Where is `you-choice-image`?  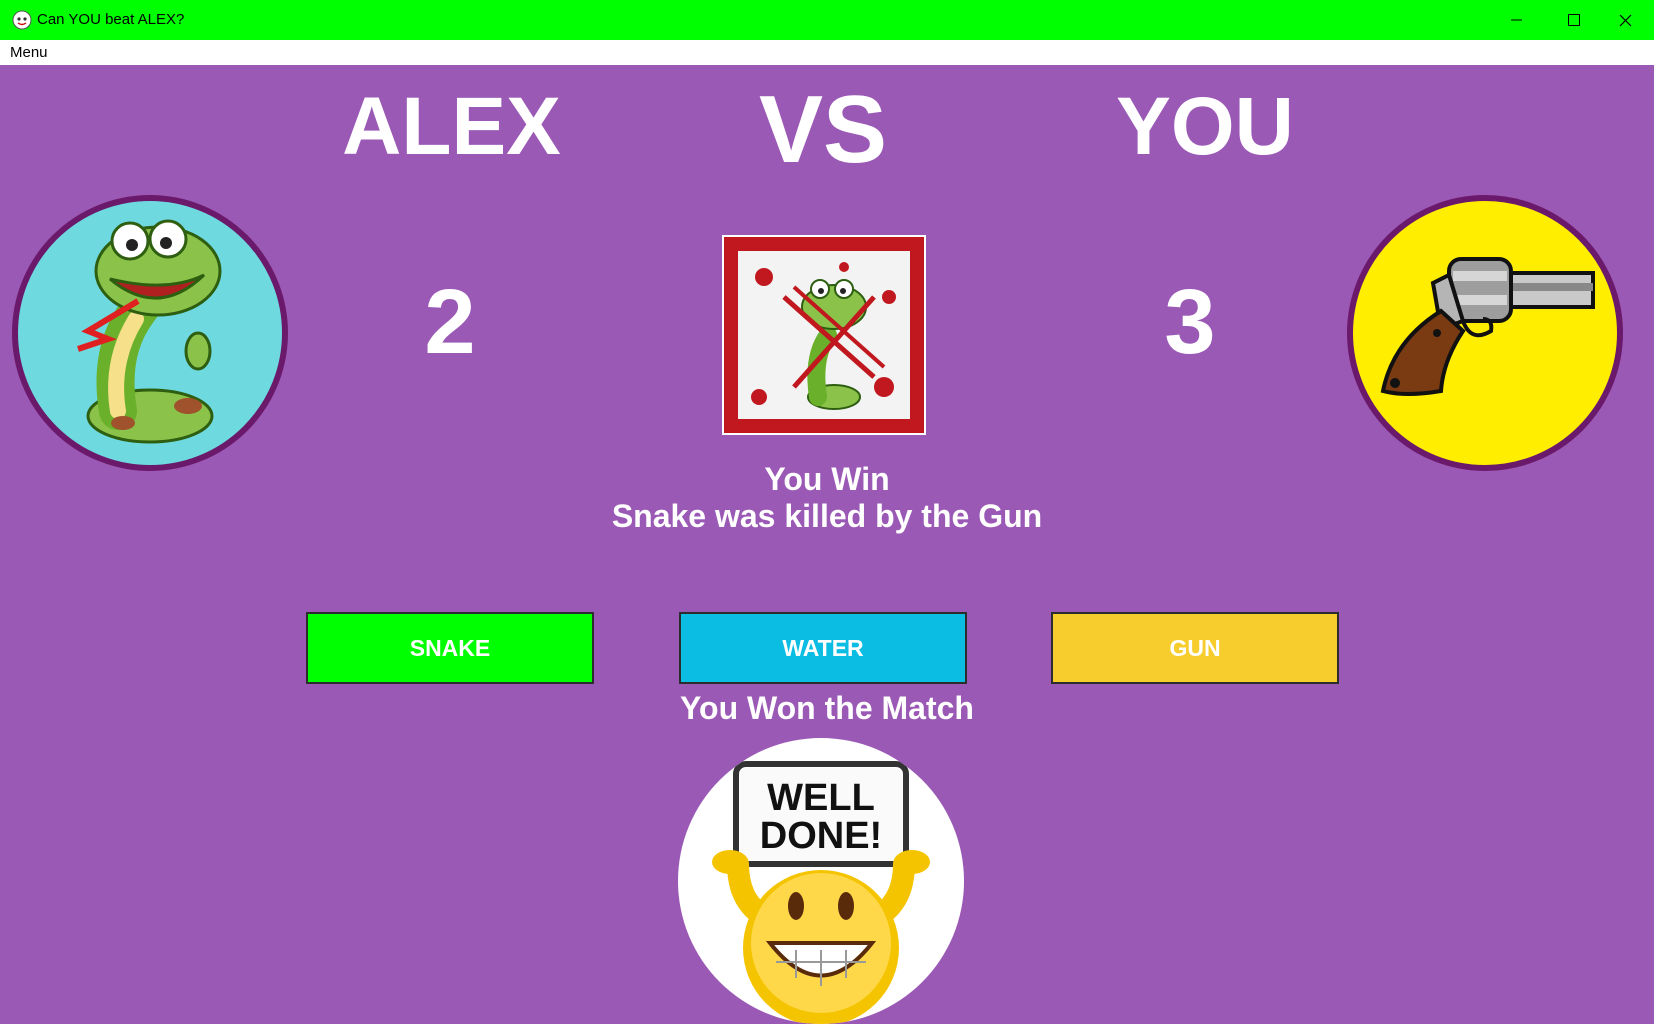 you-choice-image is located at coordinates (1485, 333).